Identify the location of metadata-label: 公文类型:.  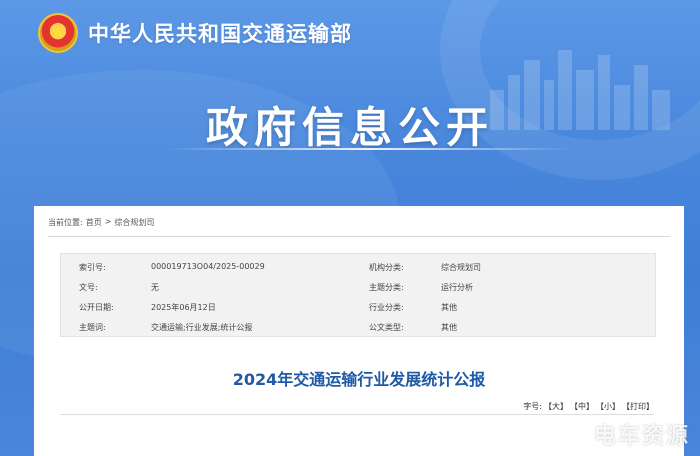
(386, 327).